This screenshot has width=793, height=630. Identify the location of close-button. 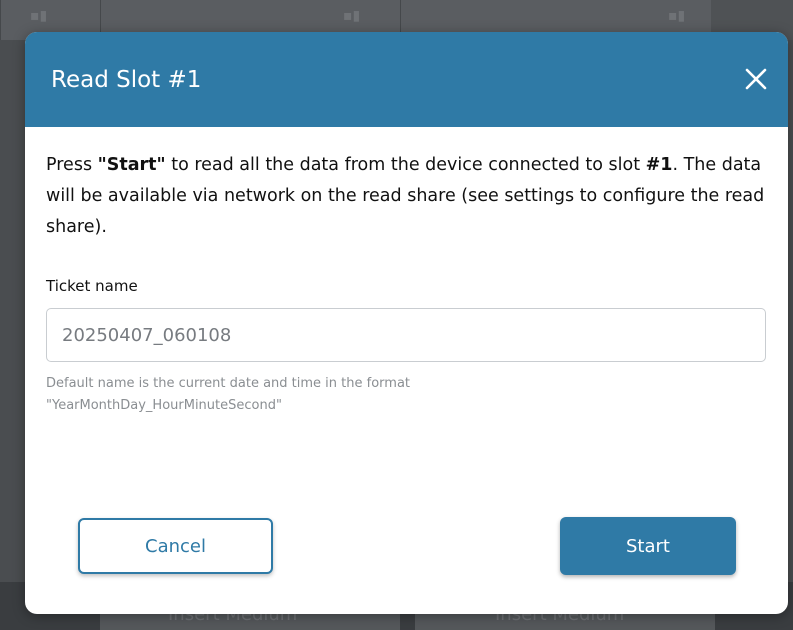
(756, 79).